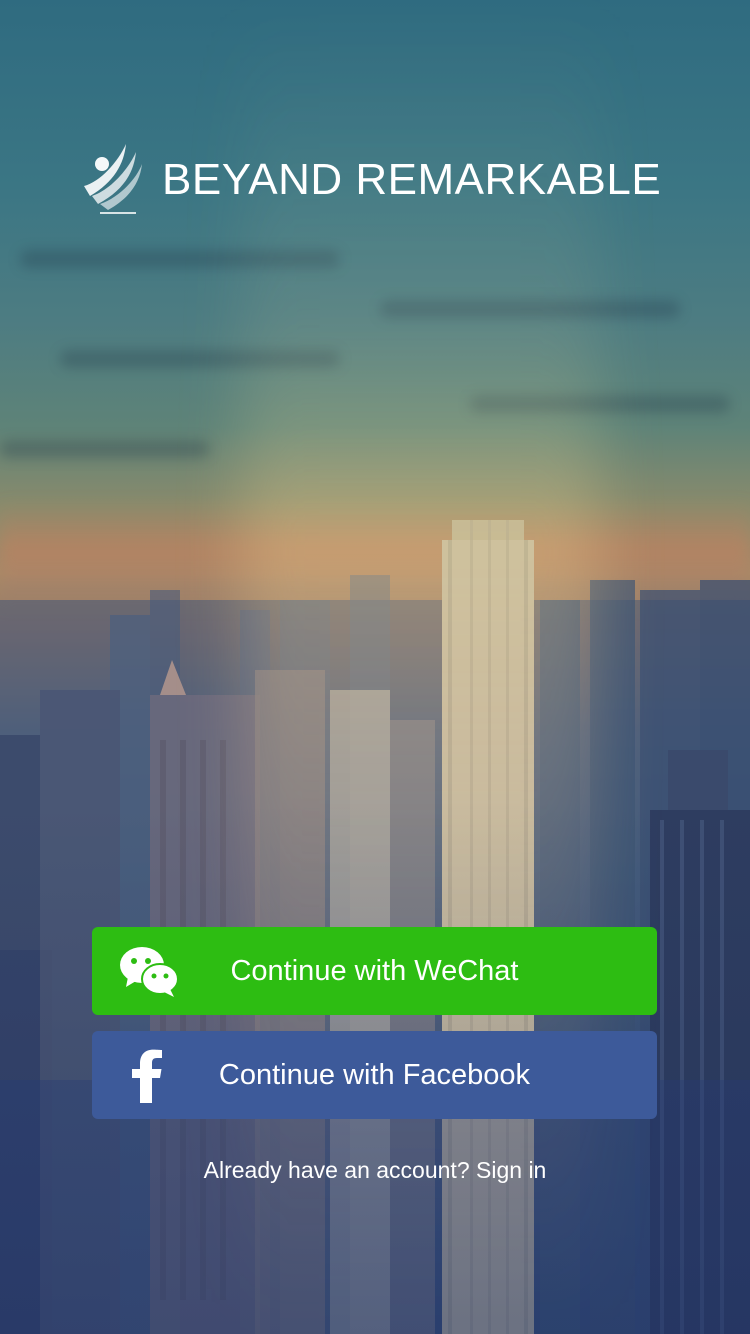 This screenshot has width=750, height=1334. I want to click on continue-with-facebook-button: Continue with Facebook, so click(374, 1075).